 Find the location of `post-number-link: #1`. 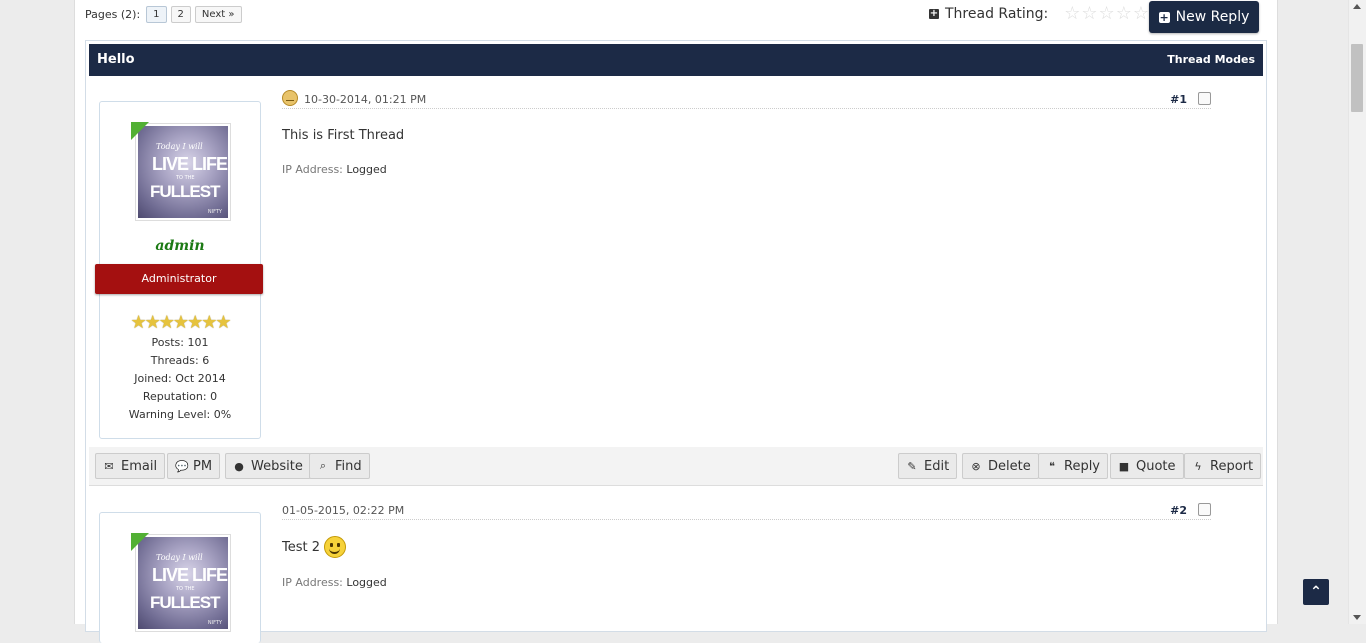

post-number-link: #1 is located at coordinates (1178, 99).